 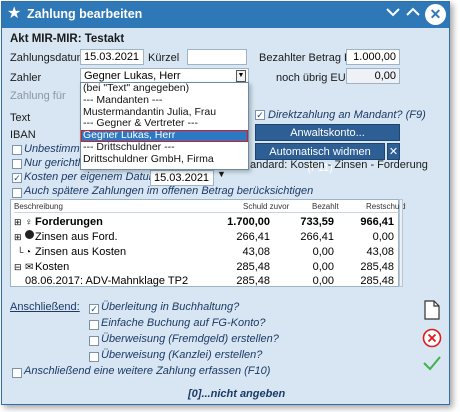 I want to click on star-icon: ★, so click(x=14, y=13).